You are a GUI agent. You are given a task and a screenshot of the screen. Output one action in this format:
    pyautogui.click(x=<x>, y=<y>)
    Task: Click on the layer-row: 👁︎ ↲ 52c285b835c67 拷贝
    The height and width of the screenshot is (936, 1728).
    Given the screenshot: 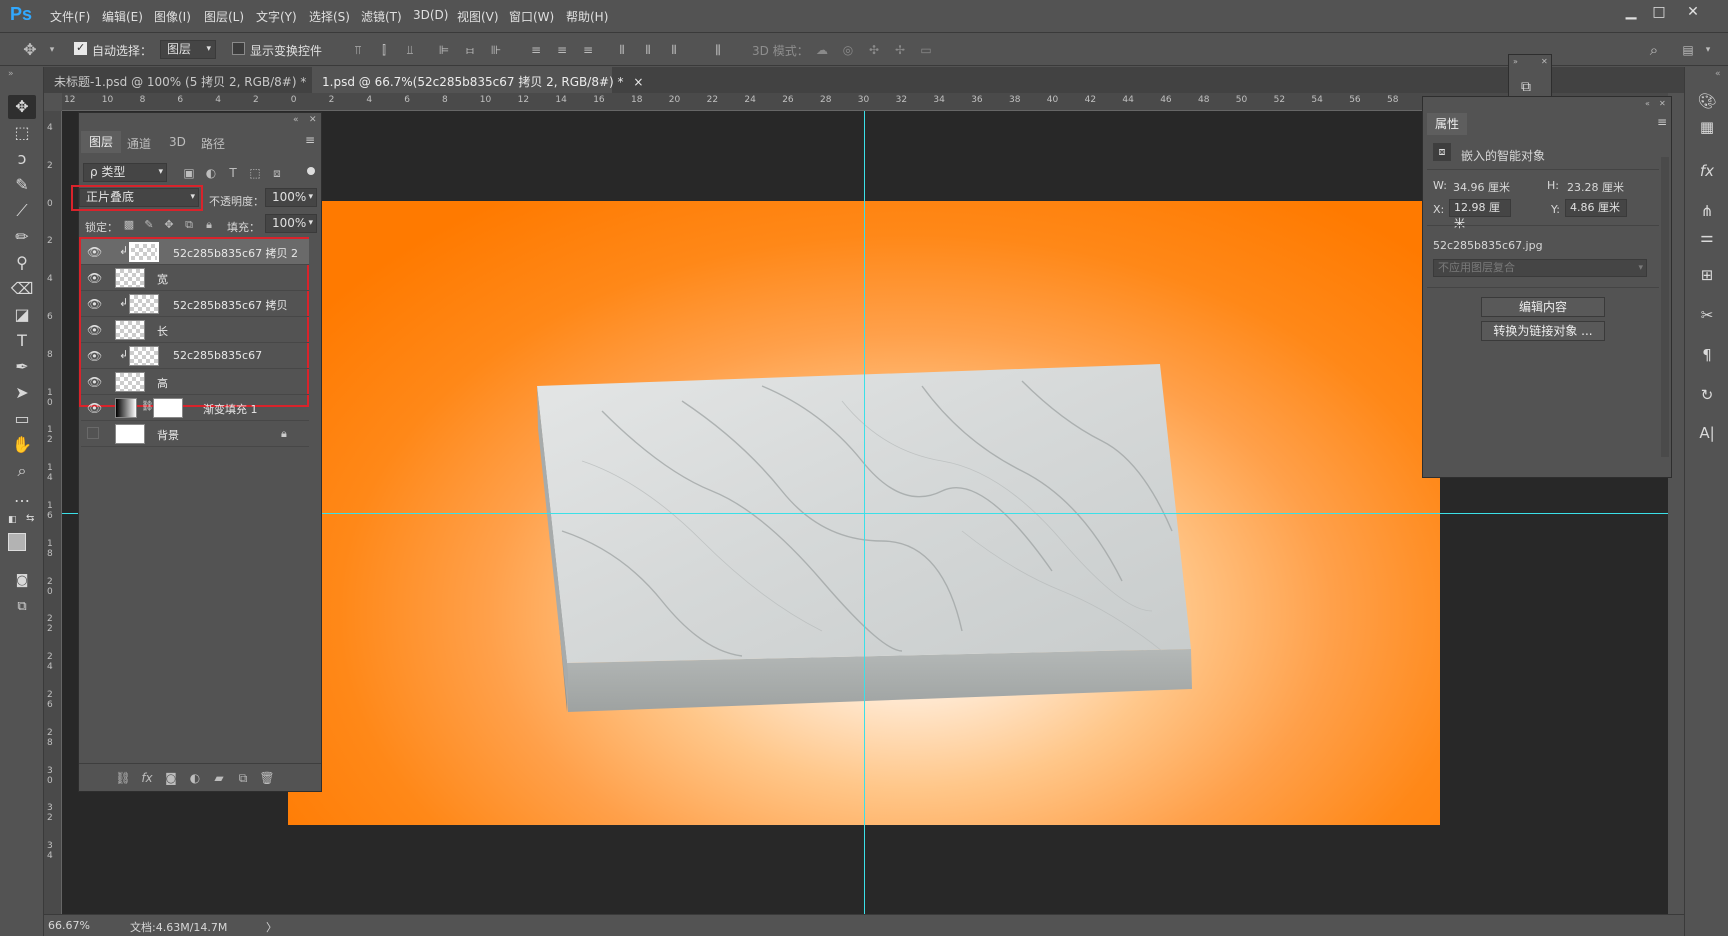 What is the action you would take?
    pyautogui.click(x=195, y=304)
    